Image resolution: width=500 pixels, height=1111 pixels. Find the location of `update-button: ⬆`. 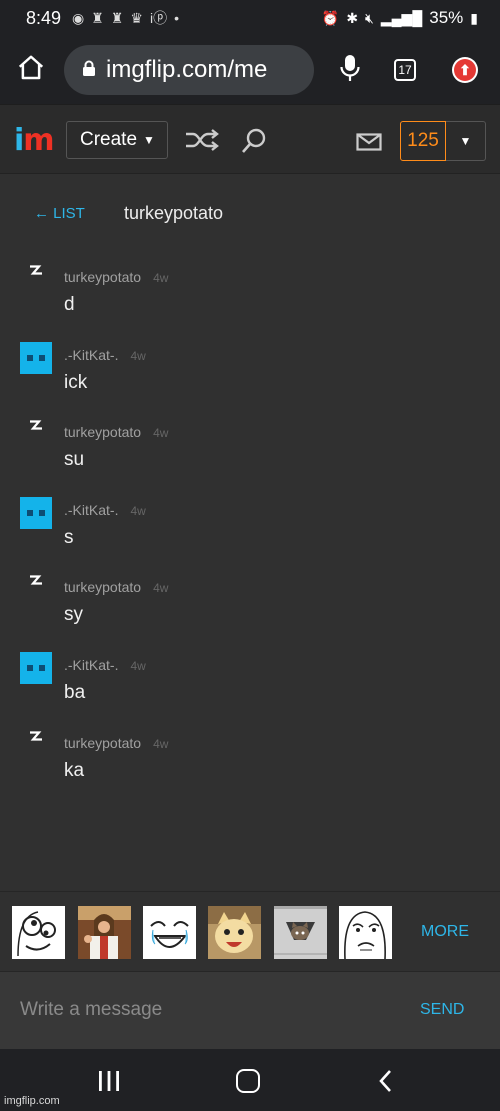

update-button: ⬆ is located at coordinates (465, 70).